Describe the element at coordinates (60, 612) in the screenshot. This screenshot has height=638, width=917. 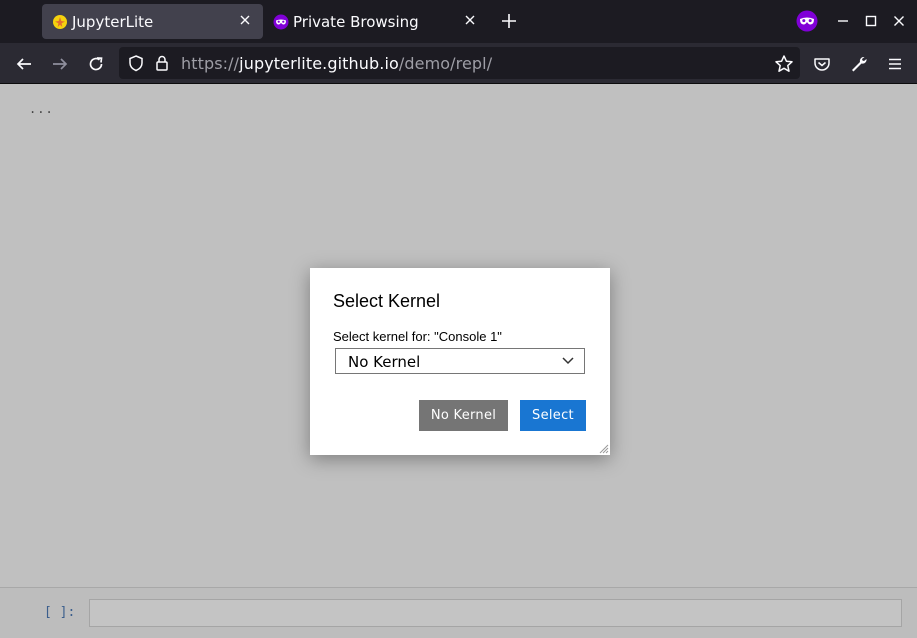
I see `console-prompt: [ ]:` at that location.